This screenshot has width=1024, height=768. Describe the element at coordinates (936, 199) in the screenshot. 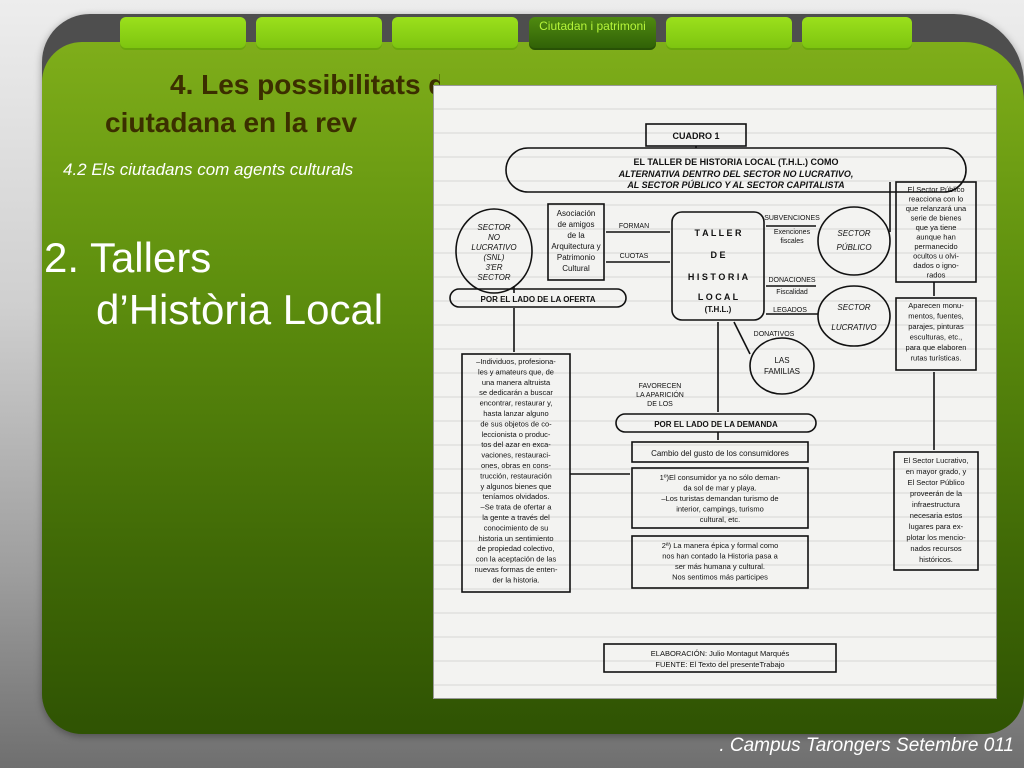

I see `publico-box-line-2: reacciona con lo` at that location.